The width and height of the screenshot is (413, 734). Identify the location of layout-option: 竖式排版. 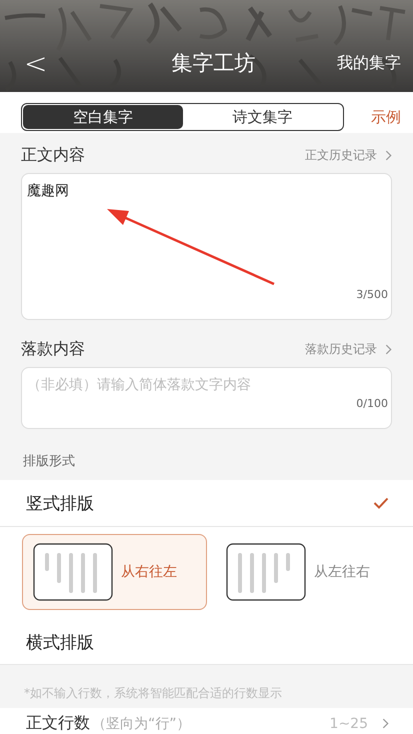
(60, 503).